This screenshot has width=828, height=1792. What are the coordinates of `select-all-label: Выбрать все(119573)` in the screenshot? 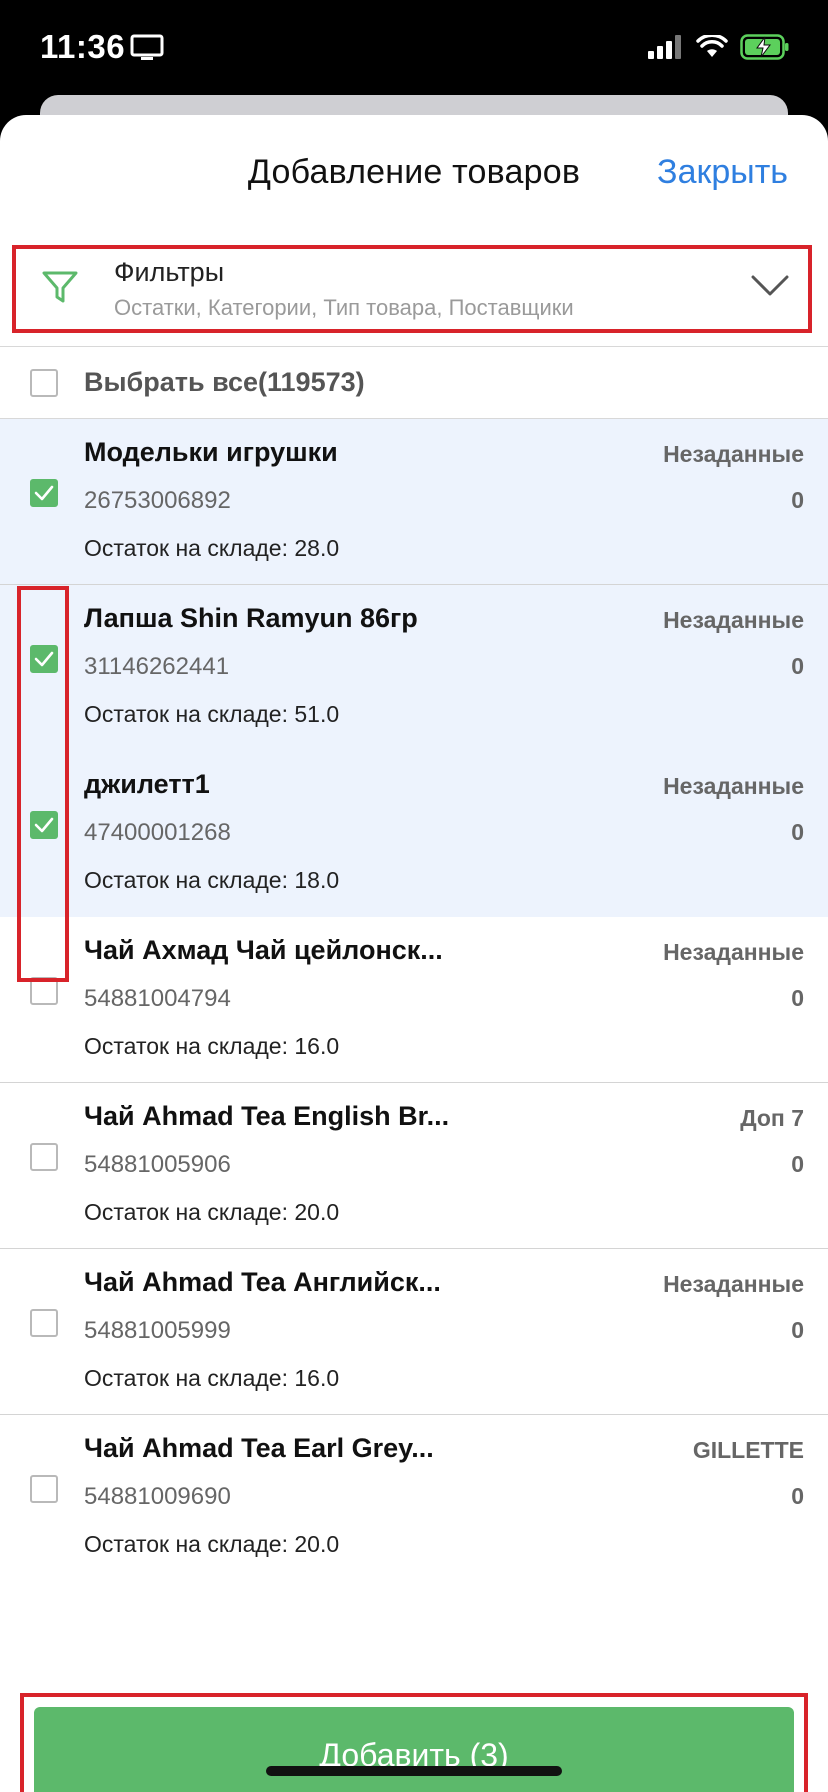 It's located at (224, 382).